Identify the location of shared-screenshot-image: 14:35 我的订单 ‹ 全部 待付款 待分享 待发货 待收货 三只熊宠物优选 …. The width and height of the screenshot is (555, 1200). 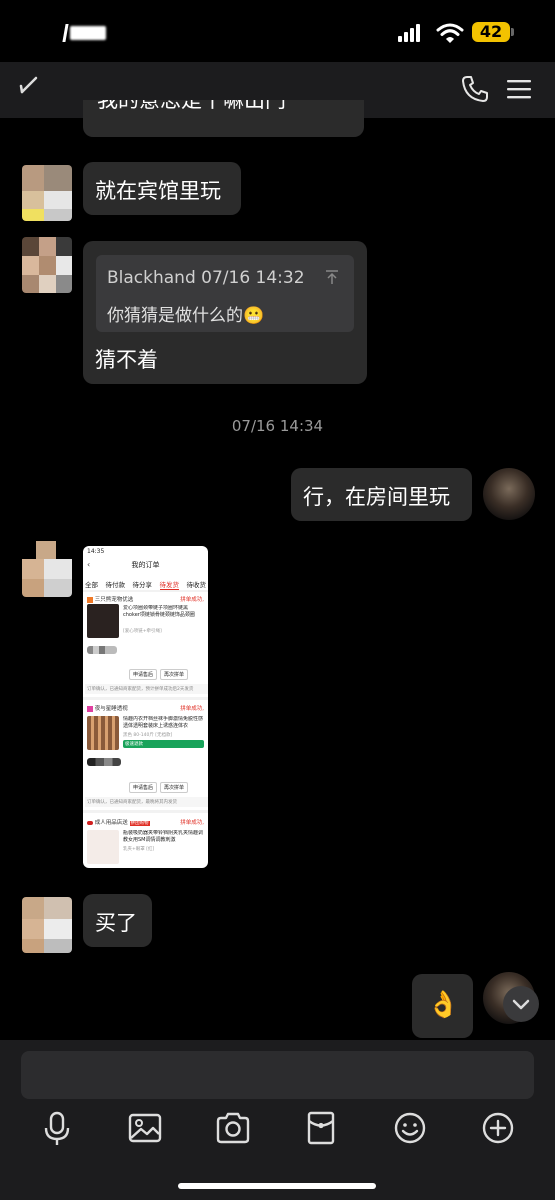
(145, 707).